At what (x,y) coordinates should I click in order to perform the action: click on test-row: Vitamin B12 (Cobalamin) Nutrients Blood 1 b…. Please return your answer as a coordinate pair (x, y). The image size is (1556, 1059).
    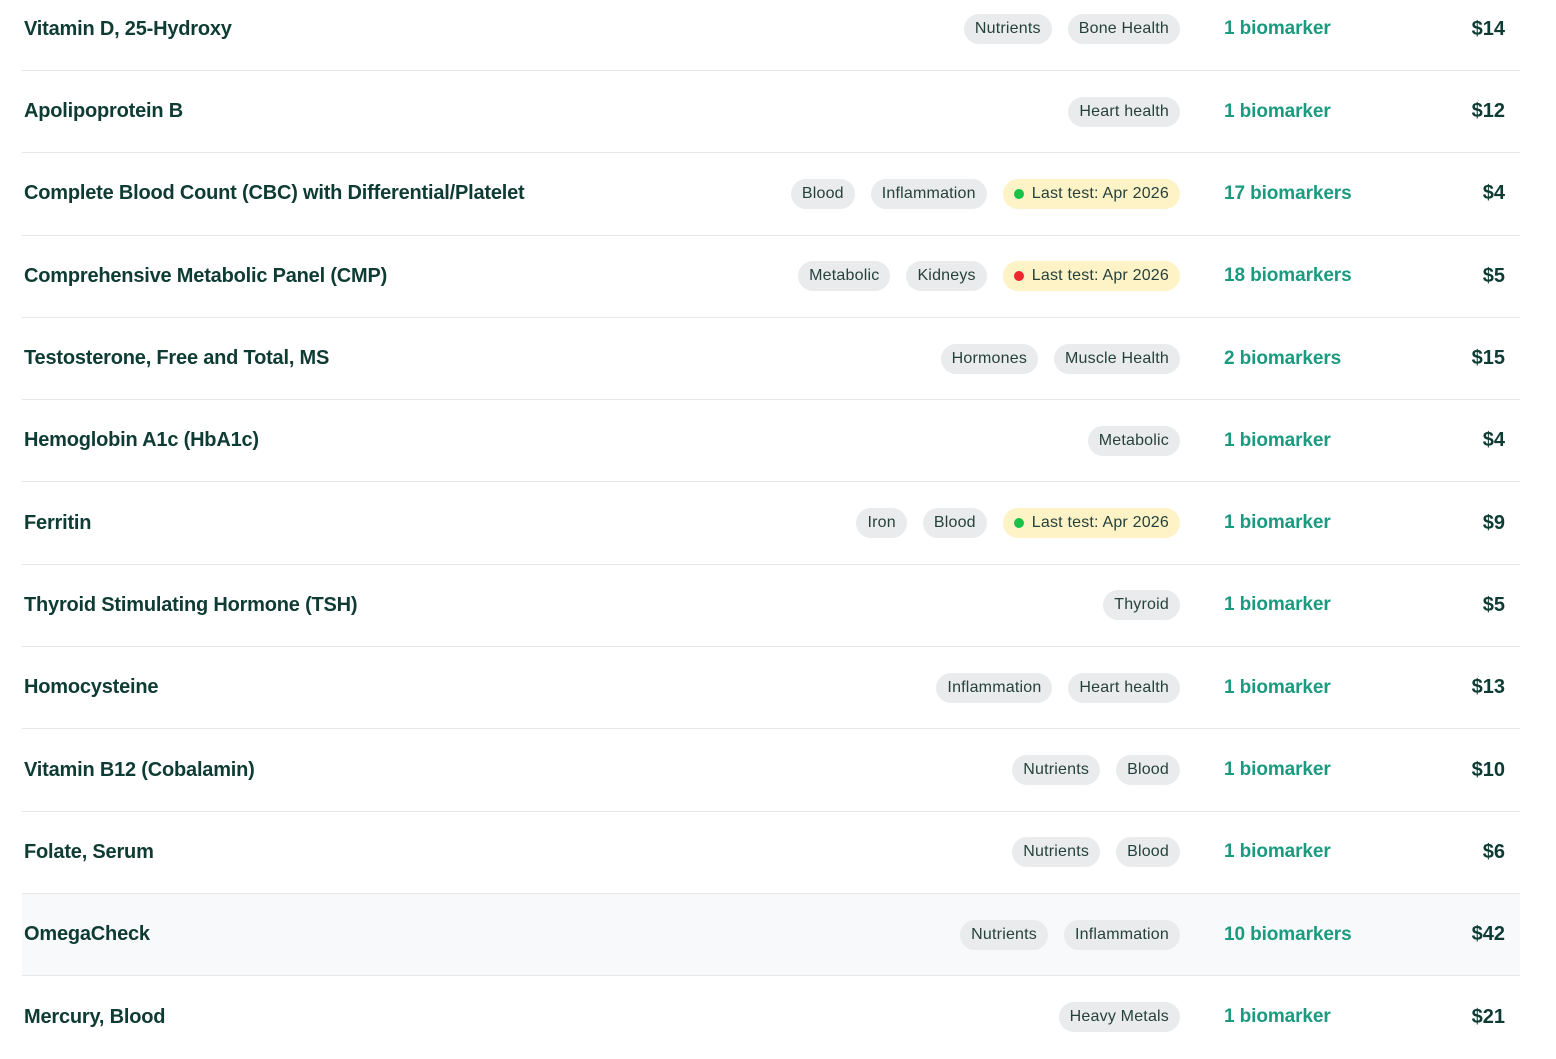
    Looking at the image, I should click on (771, 770).